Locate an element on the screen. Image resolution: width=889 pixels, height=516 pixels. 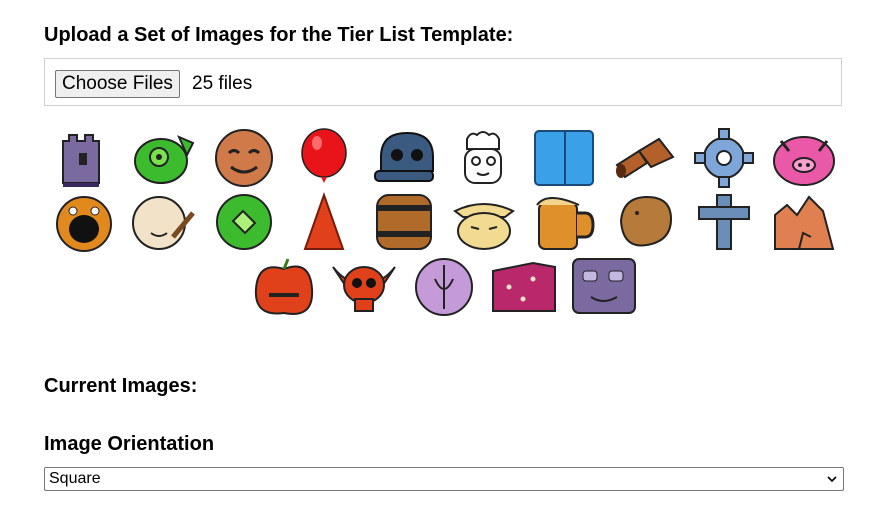
thumb-chef-head is located at coordinates (484, 158).